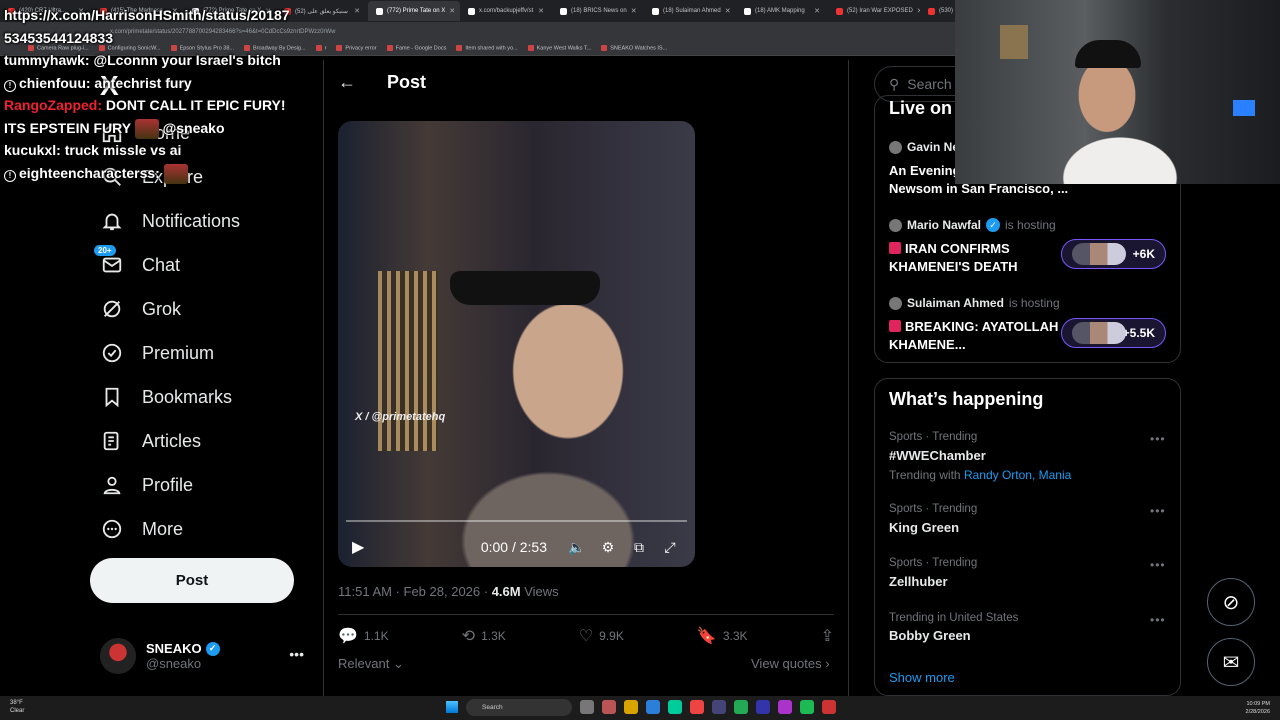 The width and height of the screenshot is (1280, 720). What do you see at coordinates (933, 147) in the screenshot?
I see `host-name: Gavin Ne` at bounding box center [933, 147].